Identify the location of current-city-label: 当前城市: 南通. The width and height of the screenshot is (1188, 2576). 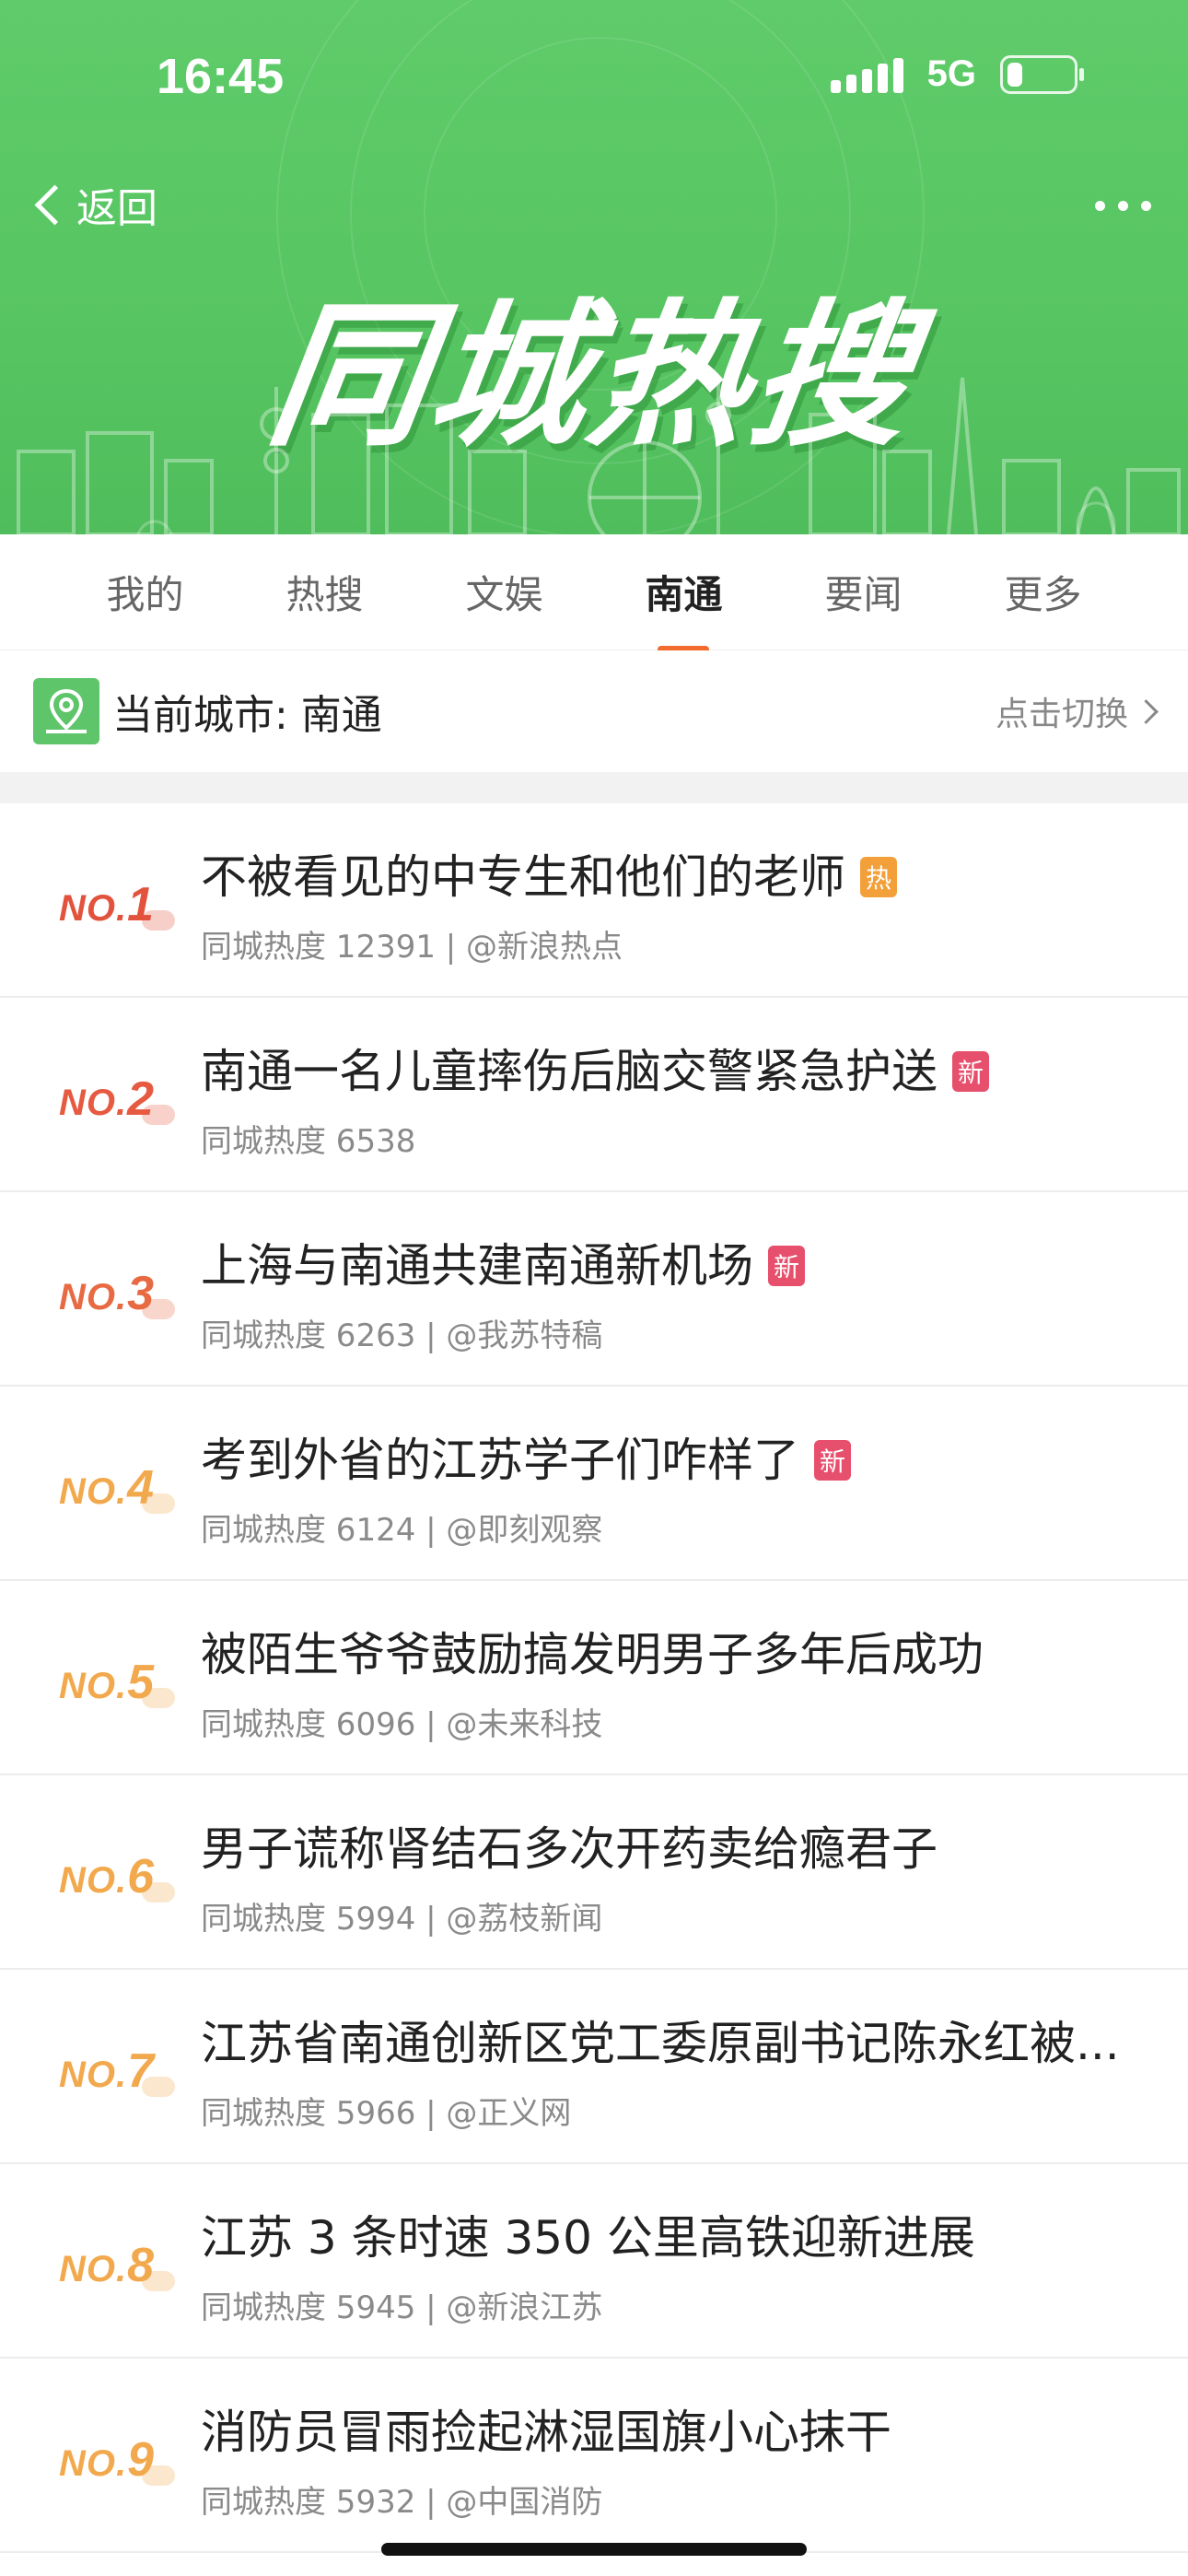
(247, 715).